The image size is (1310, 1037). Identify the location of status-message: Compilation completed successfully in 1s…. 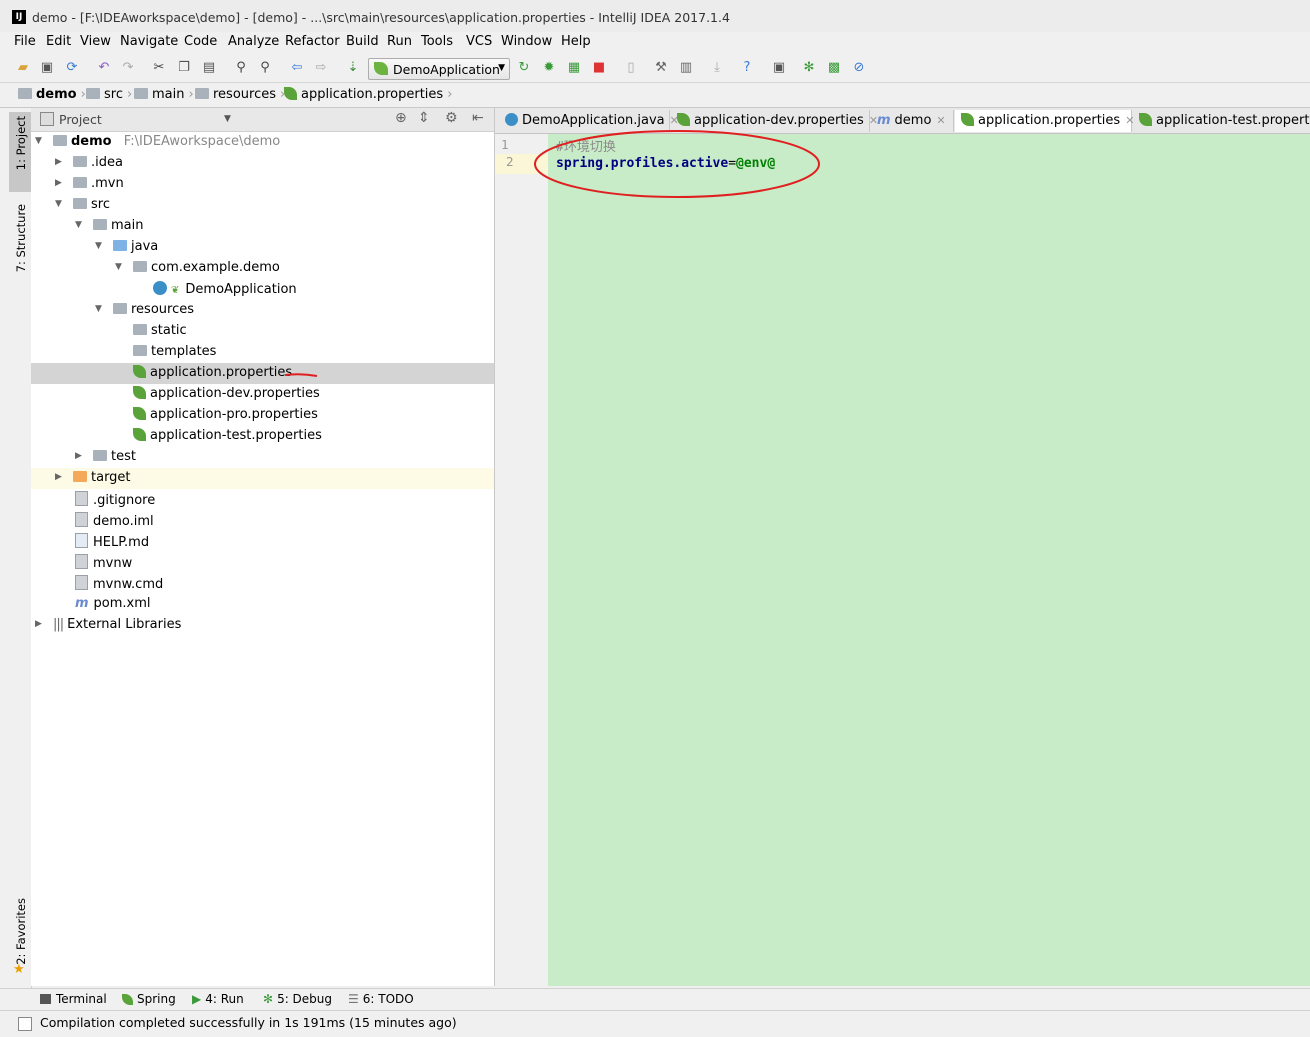
(248, 1022).